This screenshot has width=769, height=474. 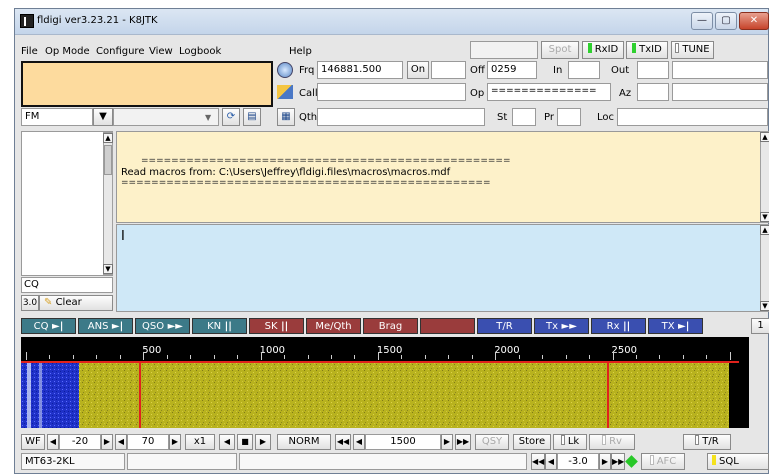 I want to click on txid-button: TxID, so click(x=647, y=50).